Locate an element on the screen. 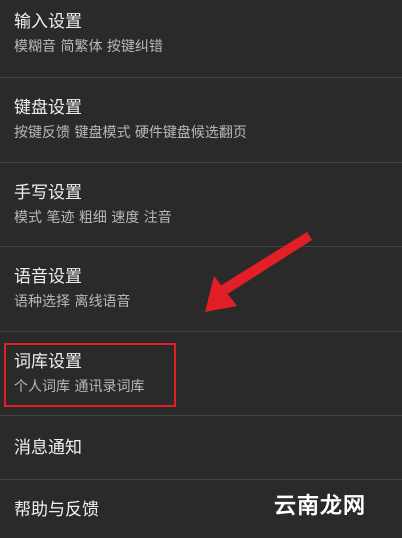  menu-item-subtitle: 模式 笔迹 粗细 速度 注音 is located at coordinates (93, 218).